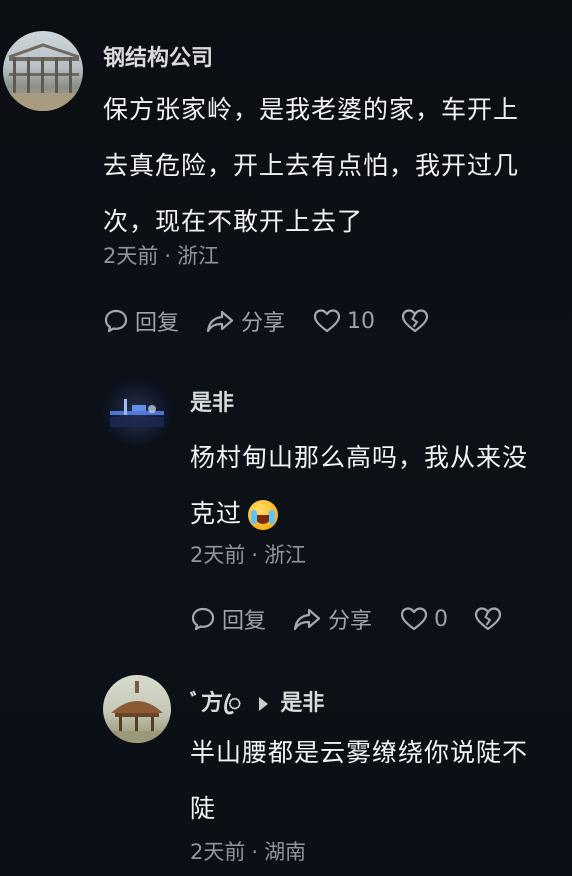  I want to click on comment-text: 杨村甸山那么高吗，我从来没克过, so click(370, 486).